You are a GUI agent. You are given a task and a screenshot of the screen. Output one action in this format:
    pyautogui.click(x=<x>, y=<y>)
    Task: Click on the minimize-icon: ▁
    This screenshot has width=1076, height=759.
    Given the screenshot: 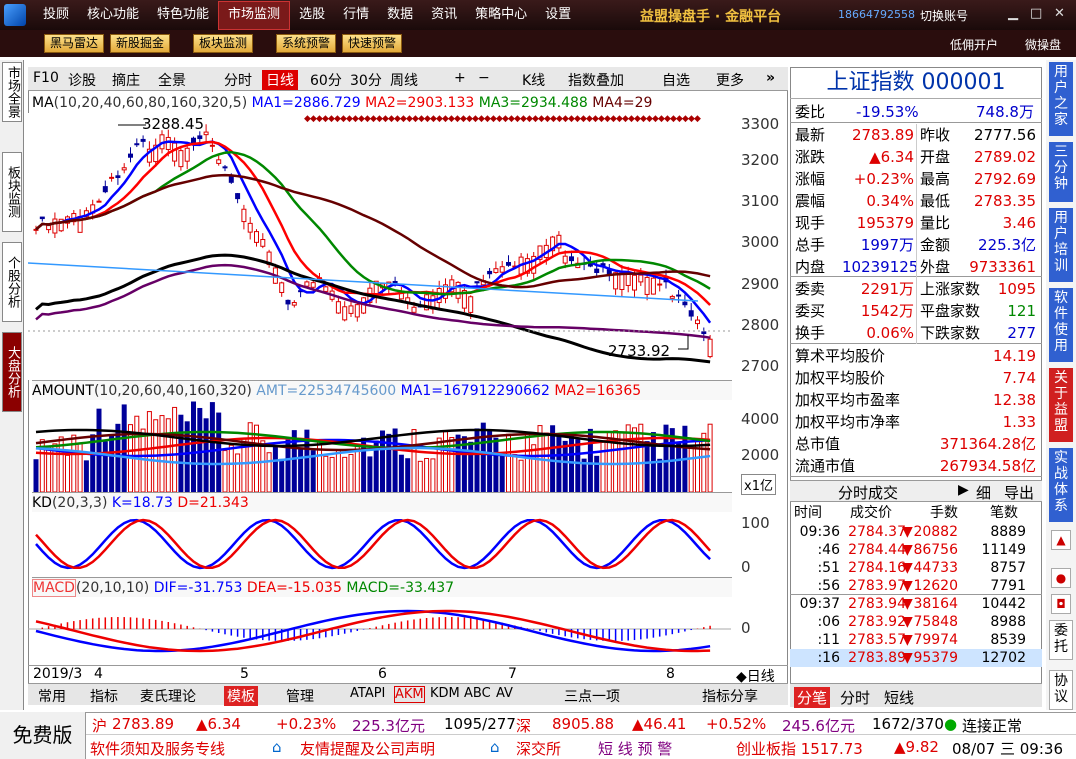 What is the action you would take?
    pyautogui.click(x=1013, y=13)
    